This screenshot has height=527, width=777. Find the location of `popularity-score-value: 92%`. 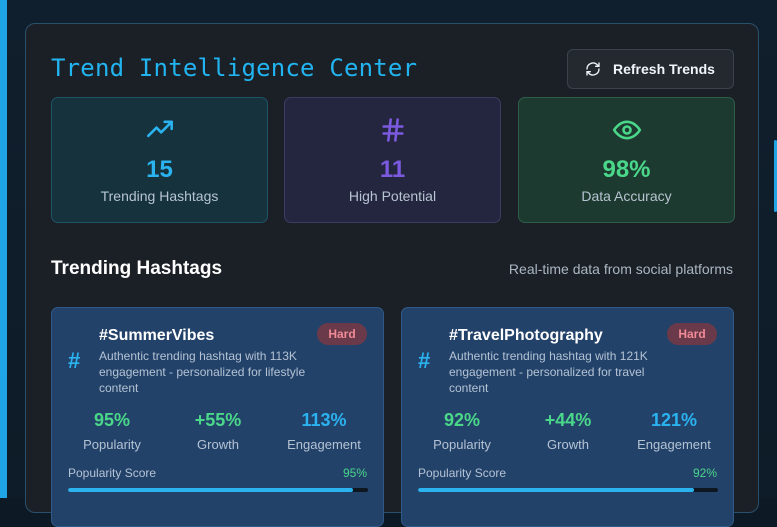

popularity-score-value: 92% is located at coordinates (704, 473).